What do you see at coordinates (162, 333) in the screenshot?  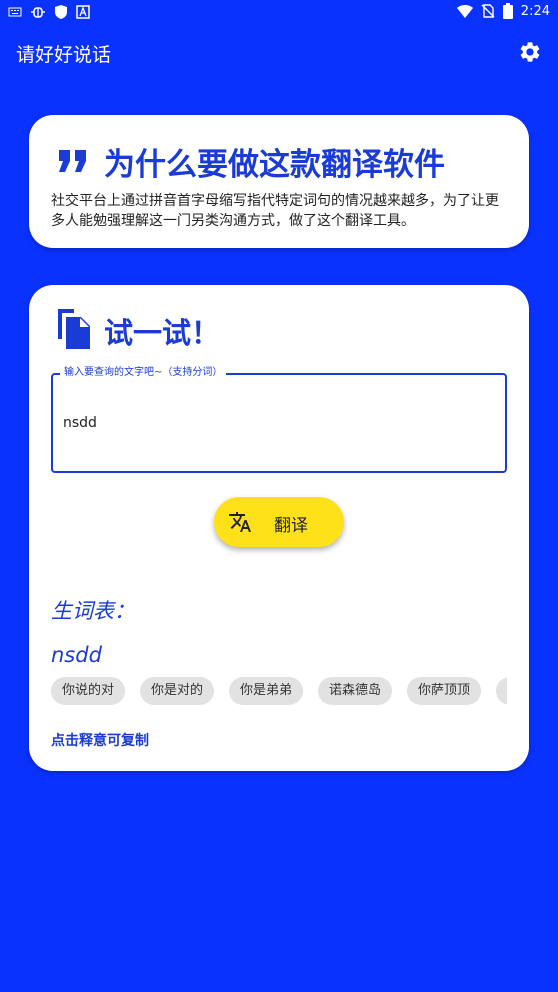 I see `try-title: 试一试！` at bounding box center [162, 333].